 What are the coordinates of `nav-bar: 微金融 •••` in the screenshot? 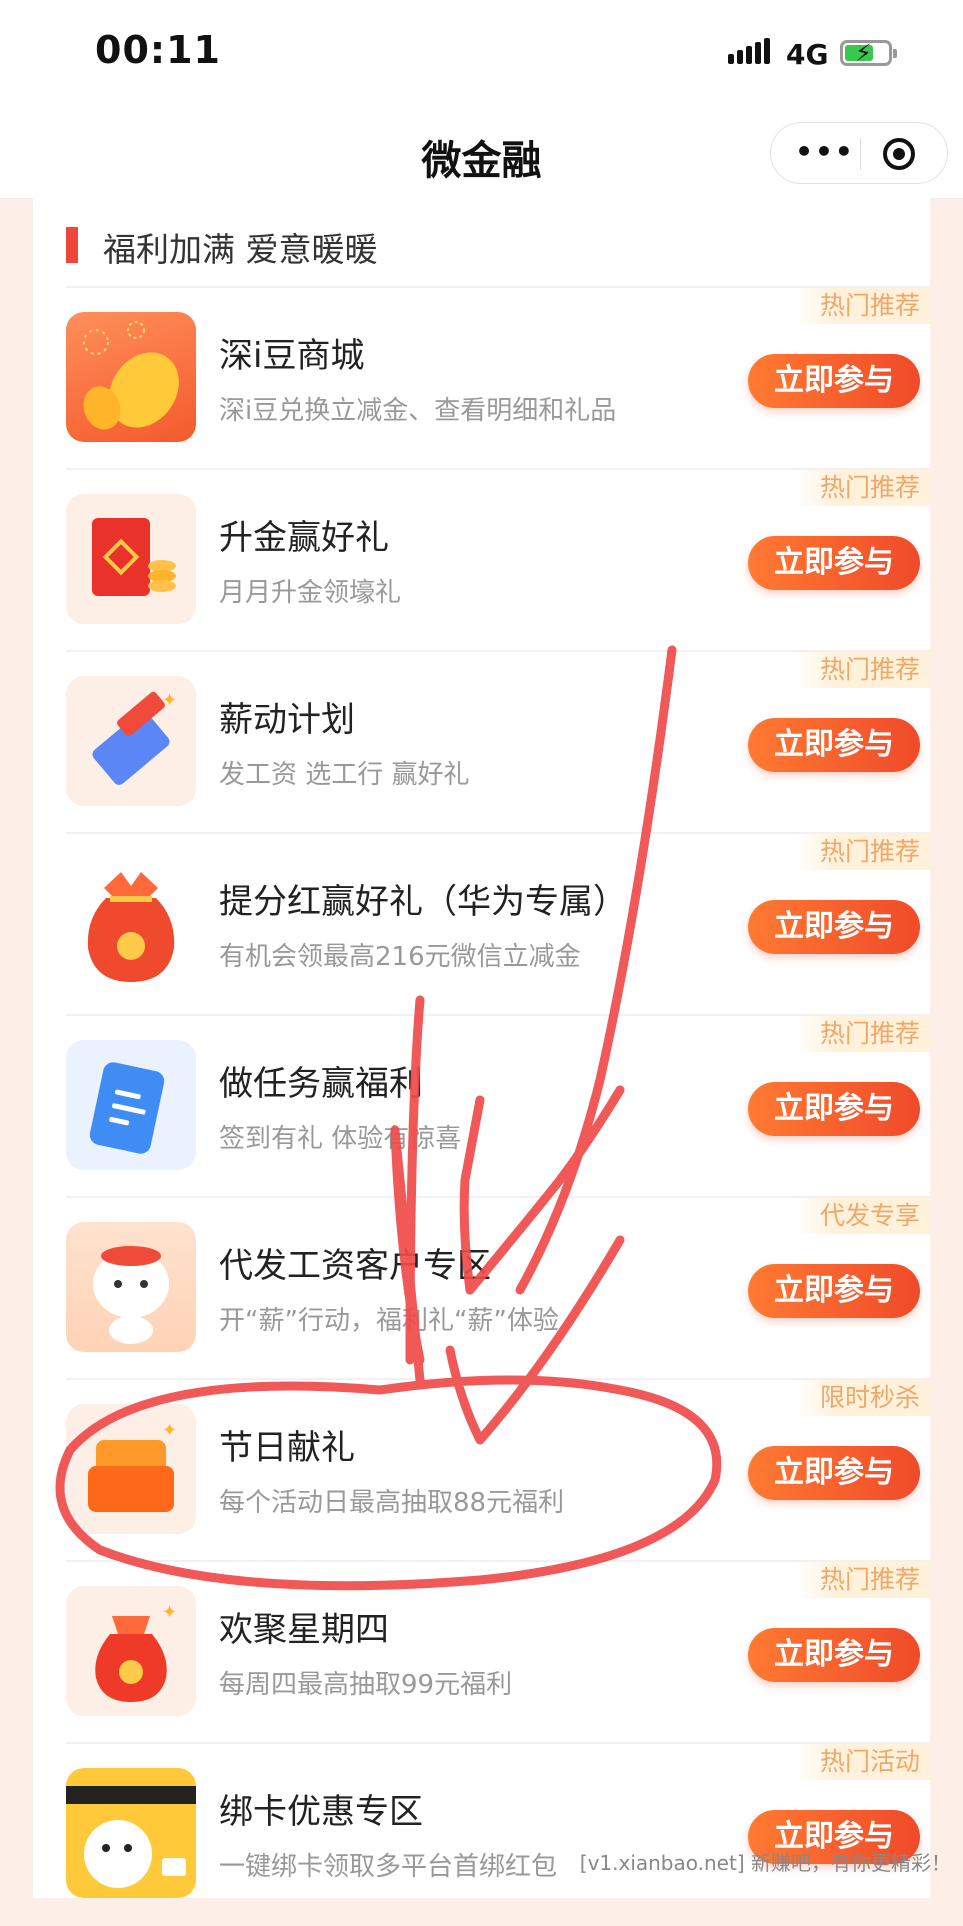 It's located at (481, 154).